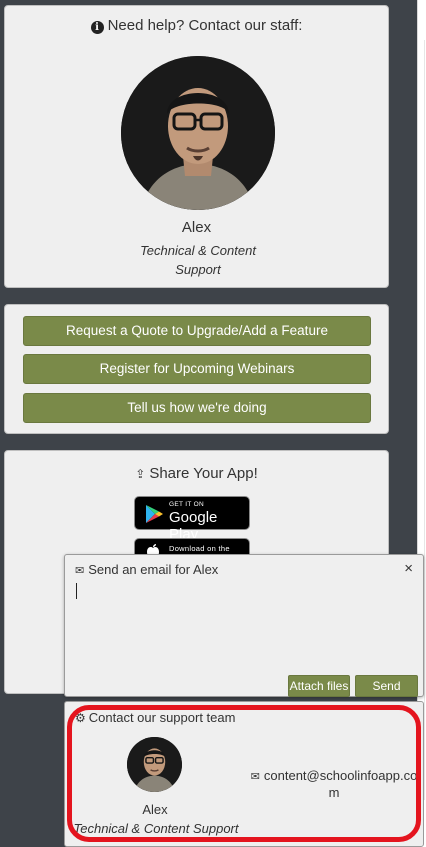 The width and height of the screenshot is (426, 847). I want to click on staff-name: Alex, so click(196, 227).